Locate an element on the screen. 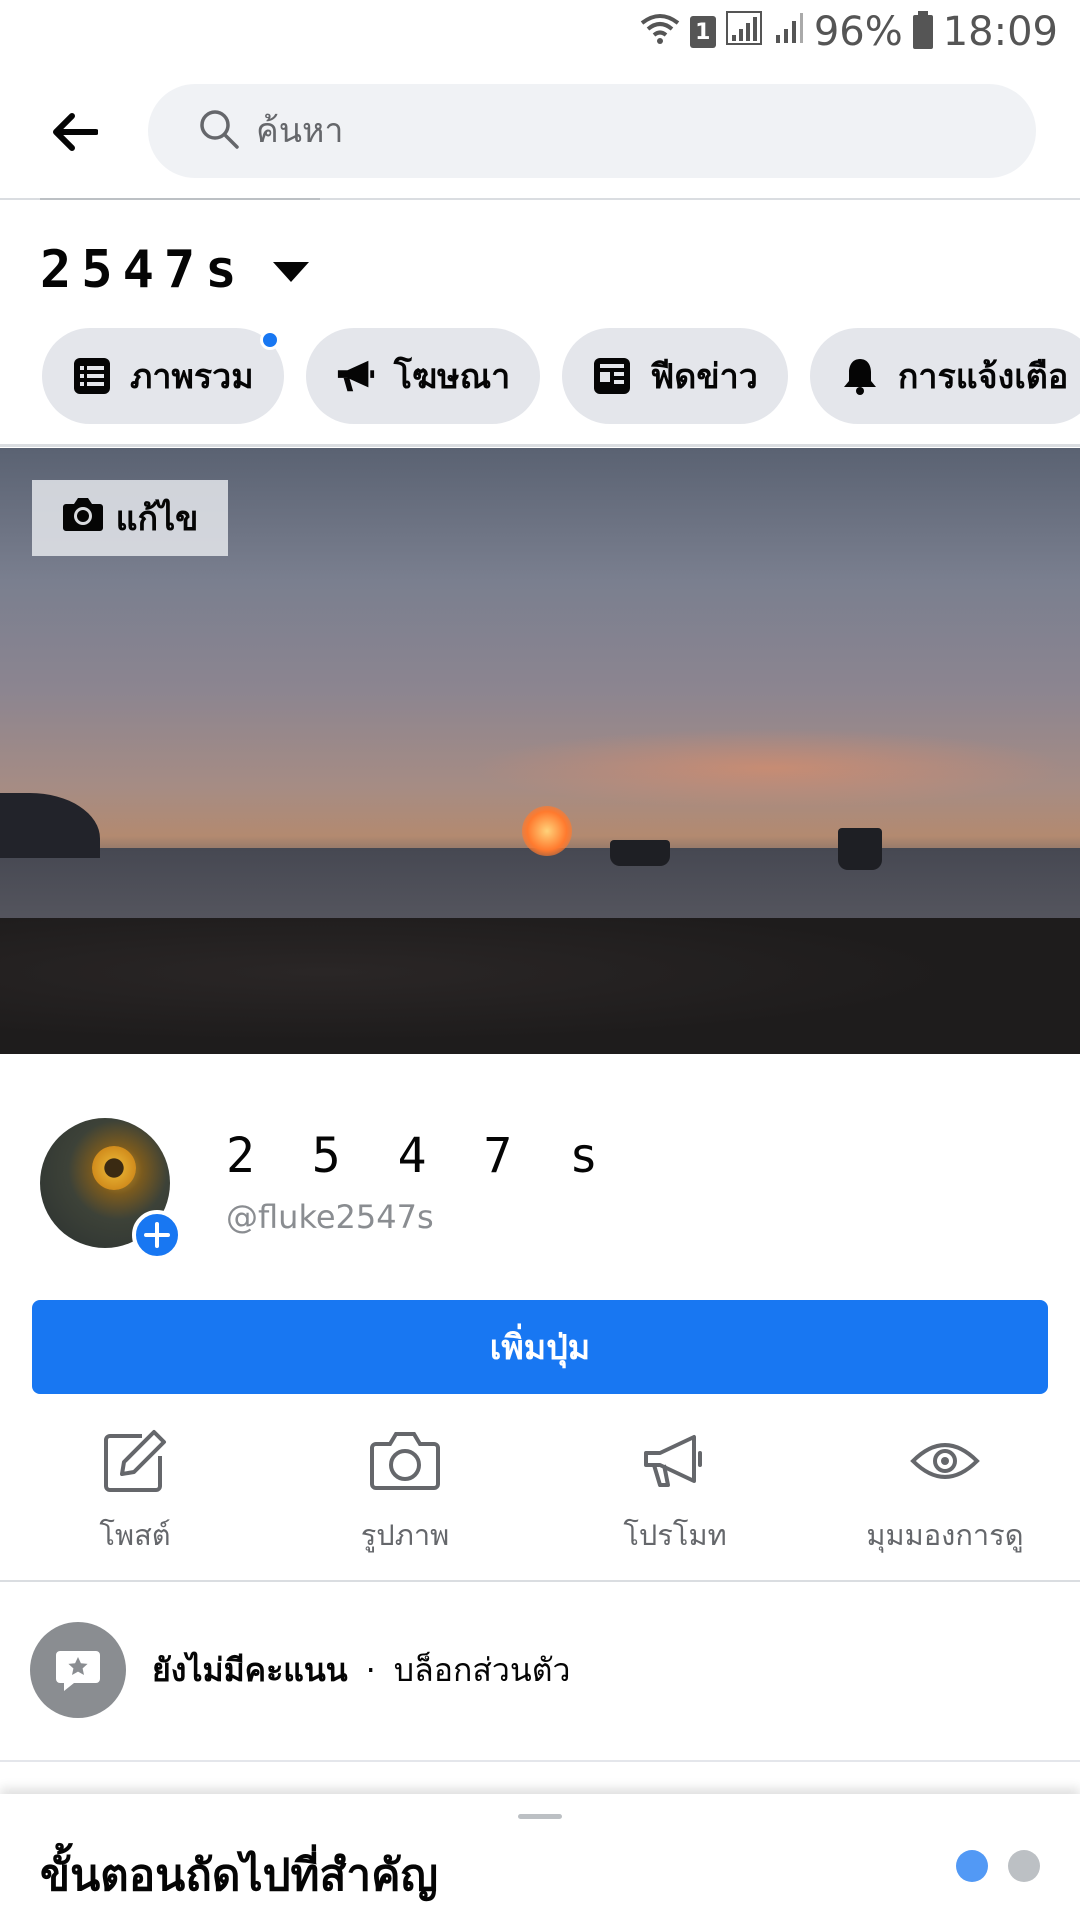 The height and width of the screenshot is (1920, 1080). post-button: โพสต์ is located at coordinates (135, 1493).